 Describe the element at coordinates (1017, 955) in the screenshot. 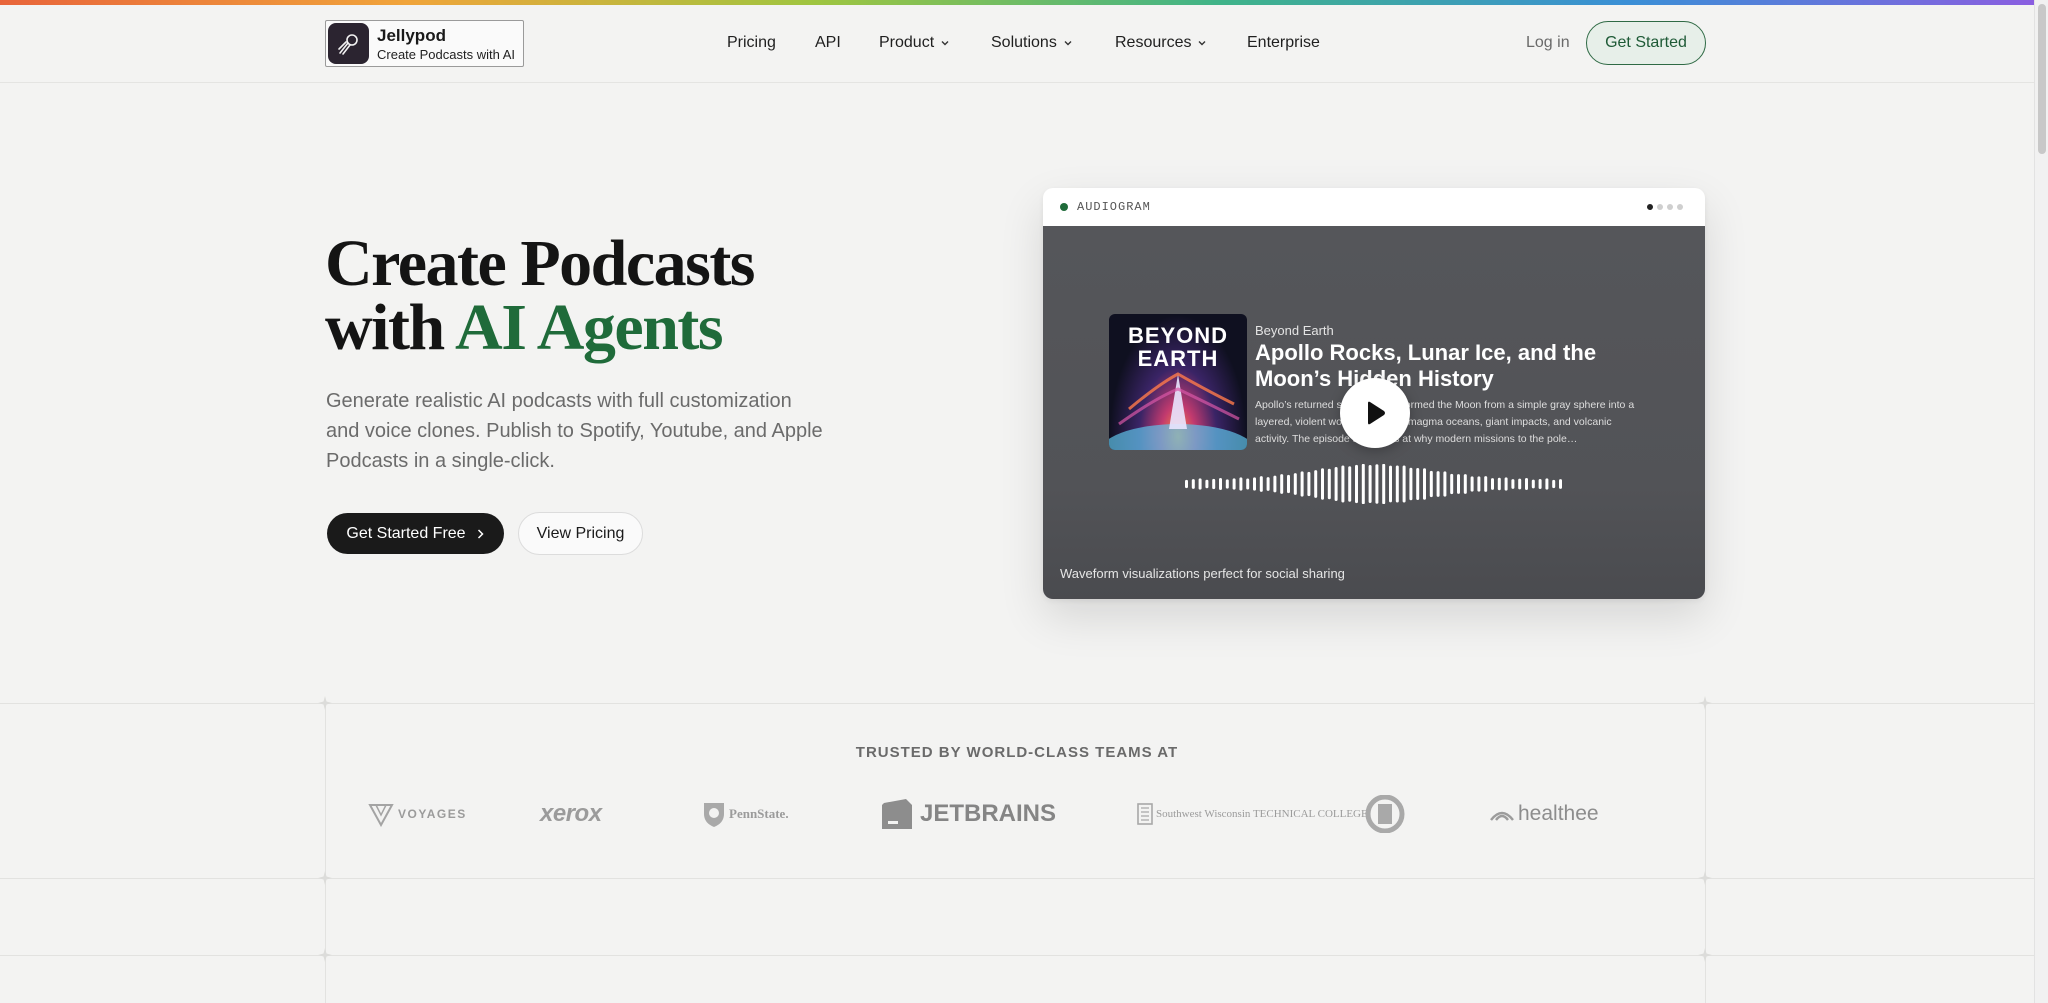

I see `grid-divider` at that location.